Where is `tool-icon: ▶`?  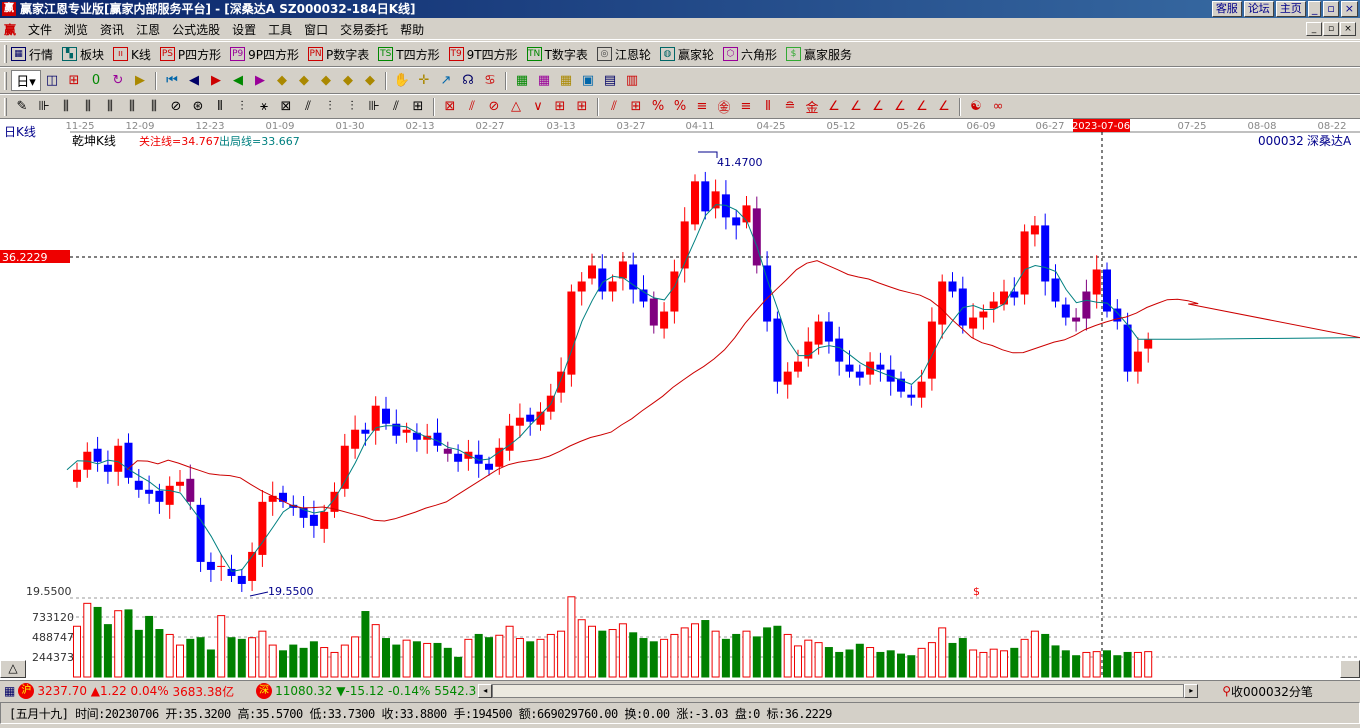 tool-icon: ▶ is located at coordinates (260, 80).